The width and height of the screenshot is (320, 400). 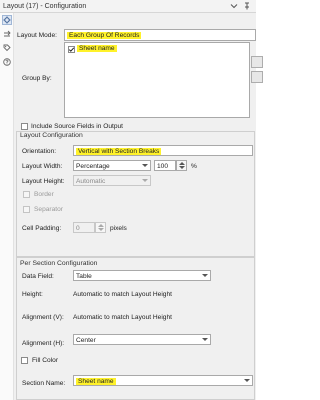 I want to click on layout-height-value: Automatic, so click(x=91, y=181).